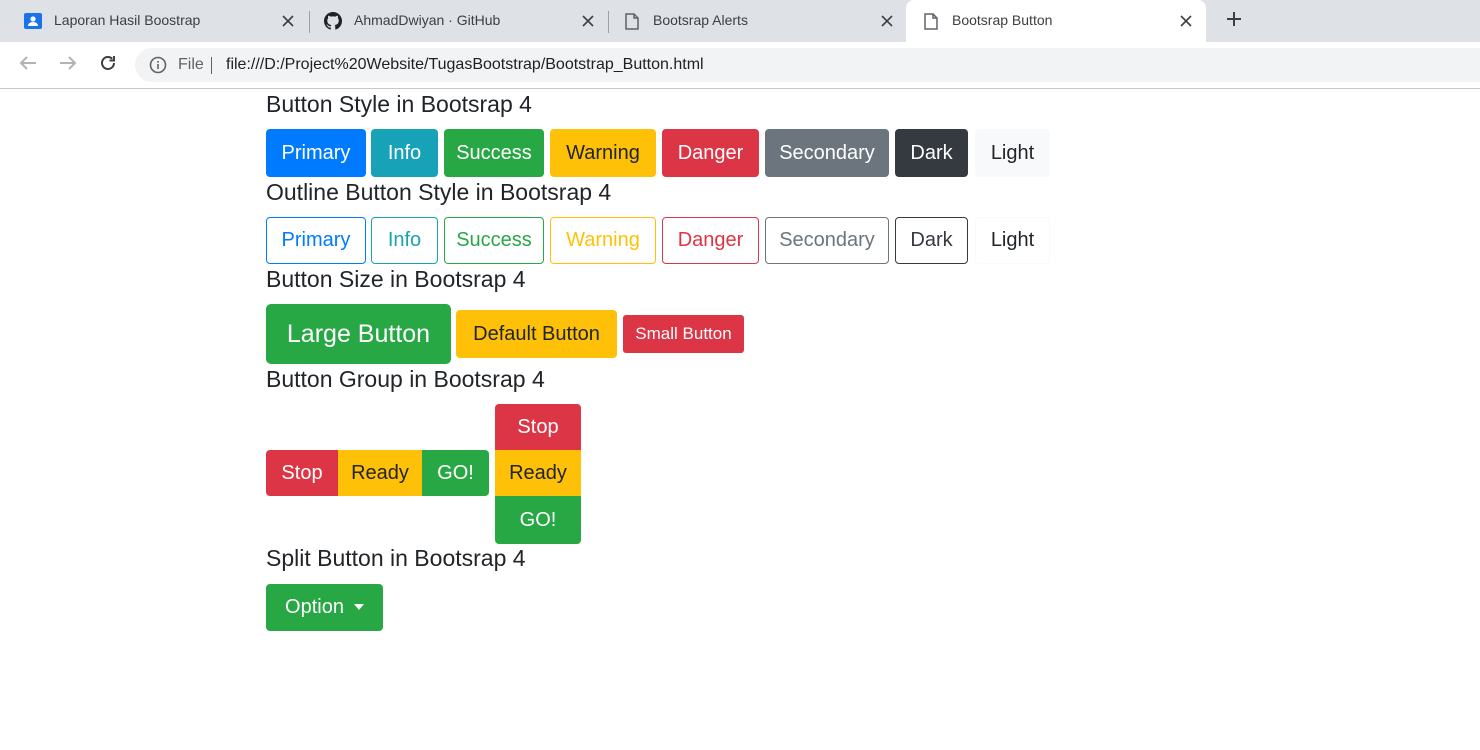 The height and width of the screenshot is (750, 1480). What do you see at coordinates (158, 65) in the screenshot?
I see `info-icon` at bounding box center [158, 65].